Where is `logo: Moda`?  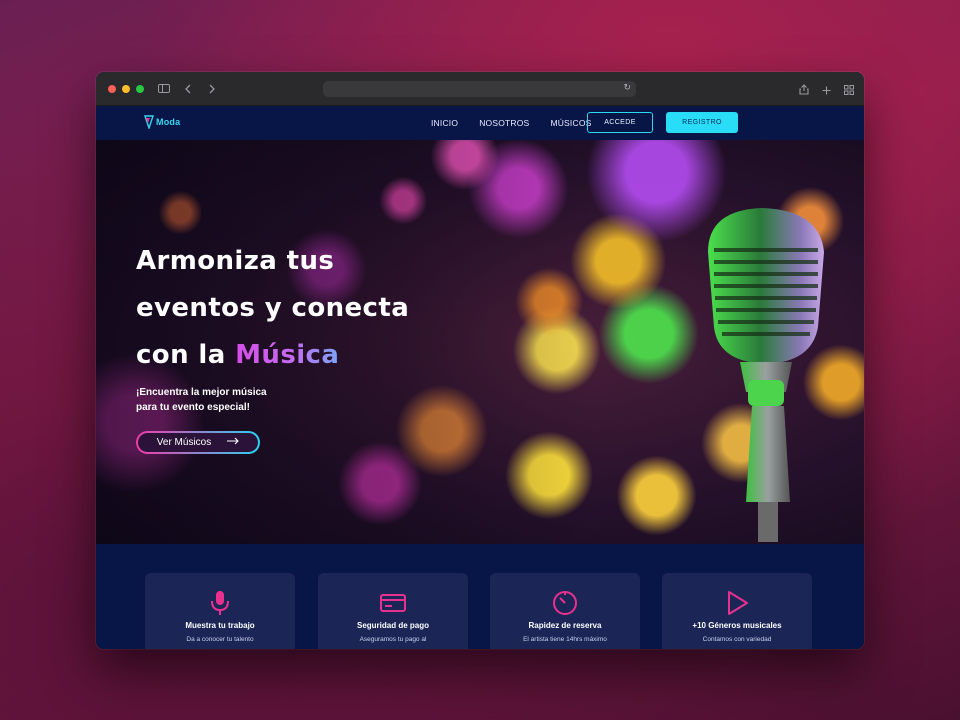
logo: Moda is located at coordinates (162, 122).